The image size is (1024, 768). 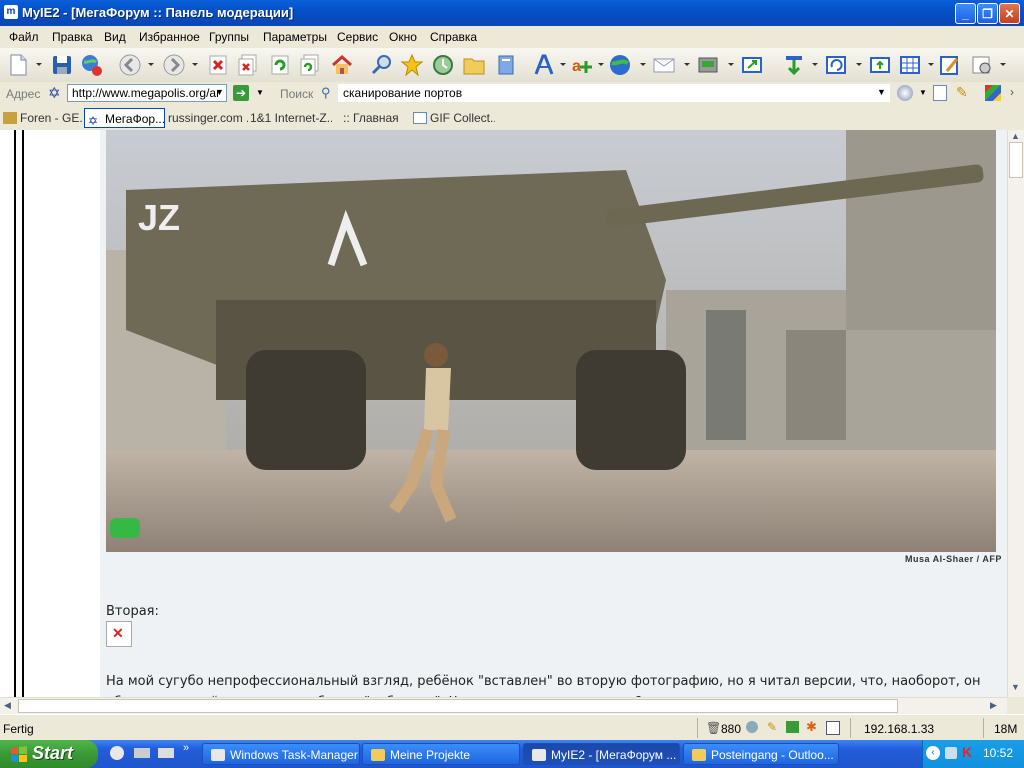 I want to click on tray-app-icon, so click(x=951, y=753).